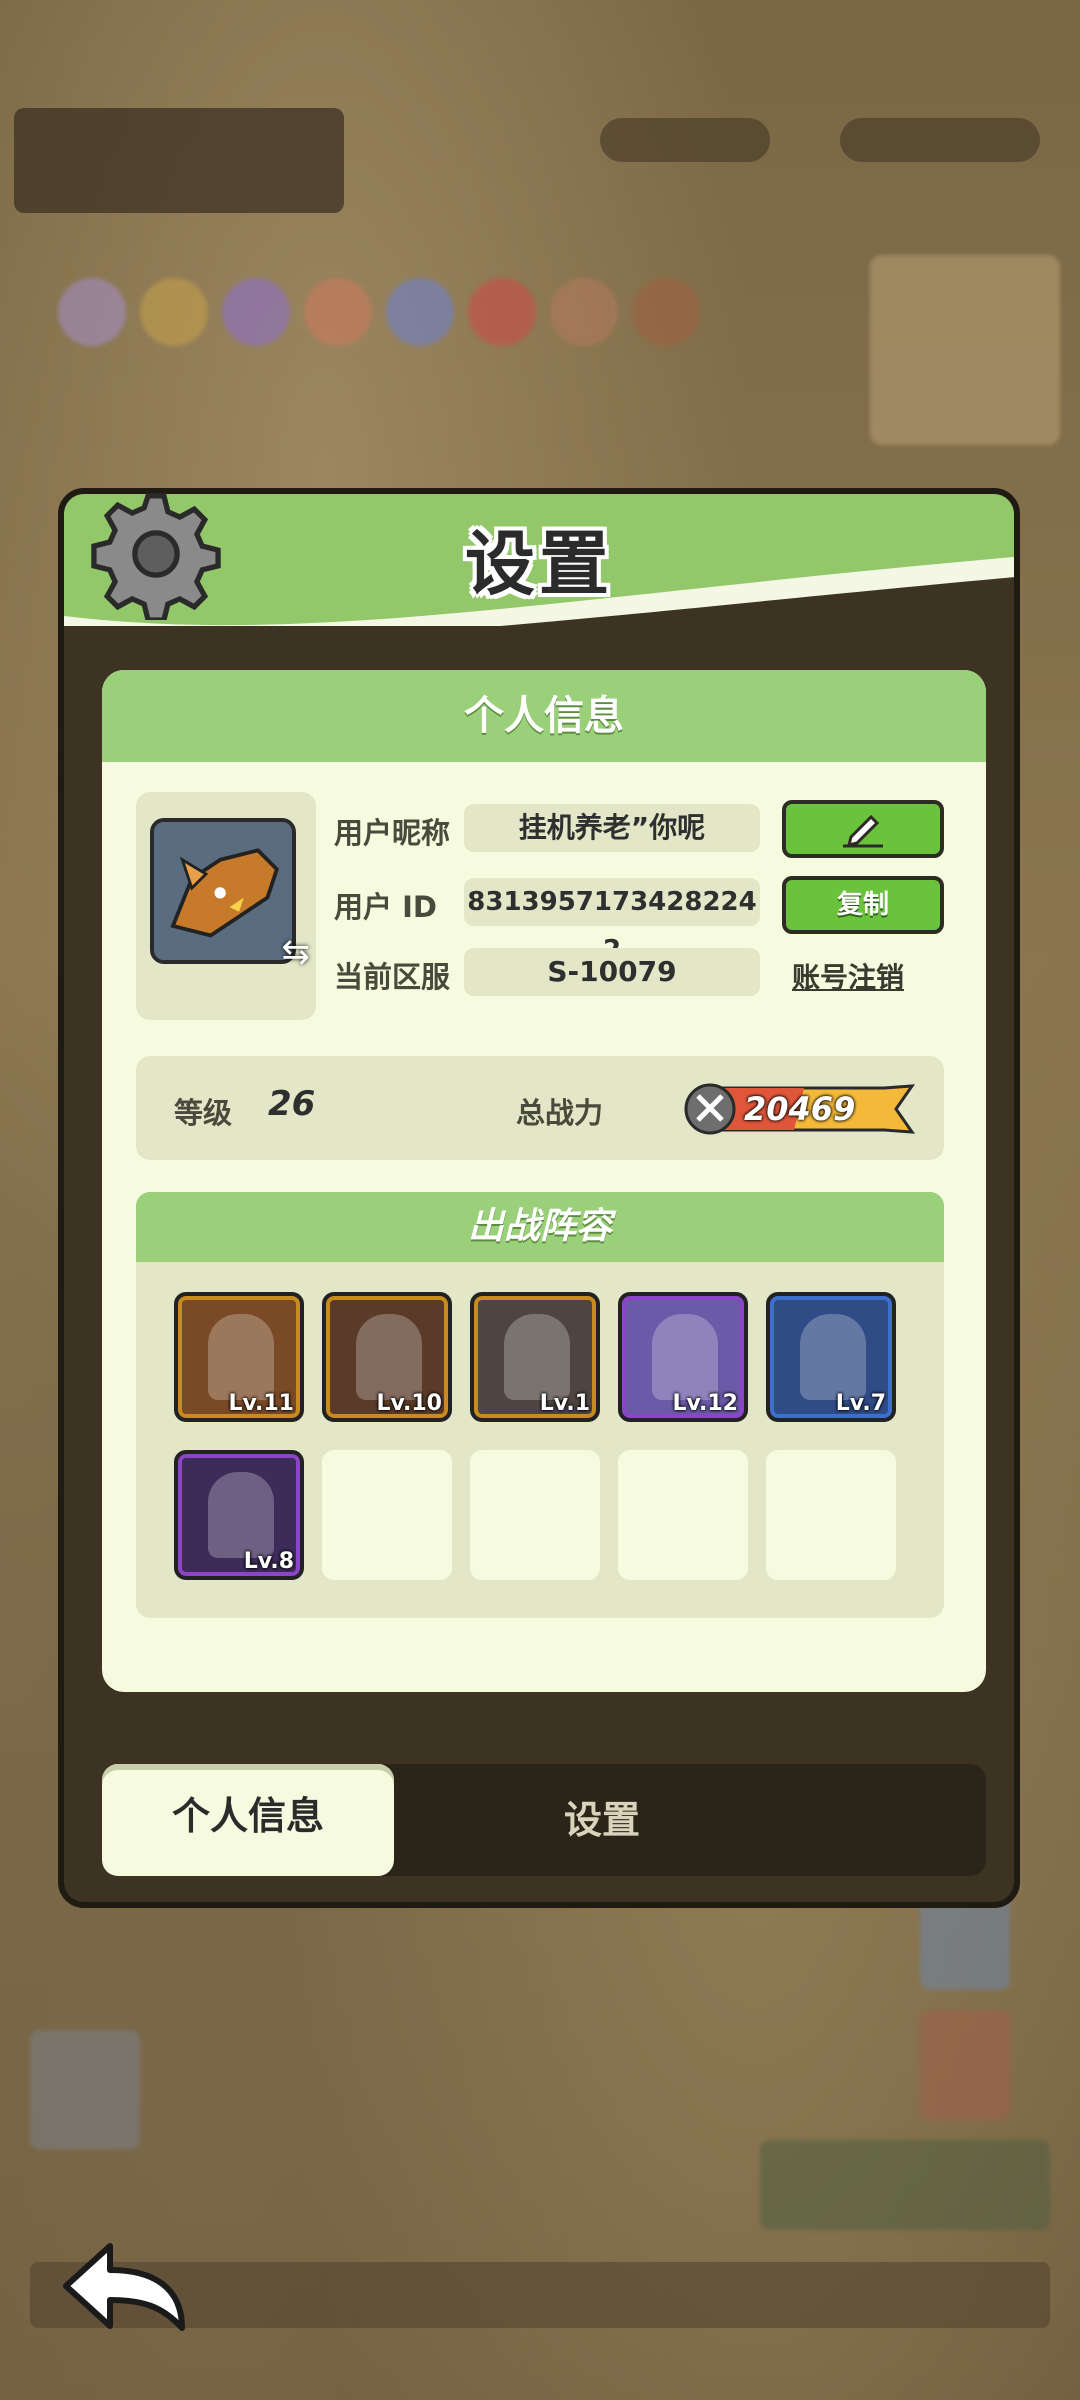  What do you see at coordinates (540, 1227) in the screenshot?
I see `lineup-title: 出战阵容` at bounding box center [540, 1227].